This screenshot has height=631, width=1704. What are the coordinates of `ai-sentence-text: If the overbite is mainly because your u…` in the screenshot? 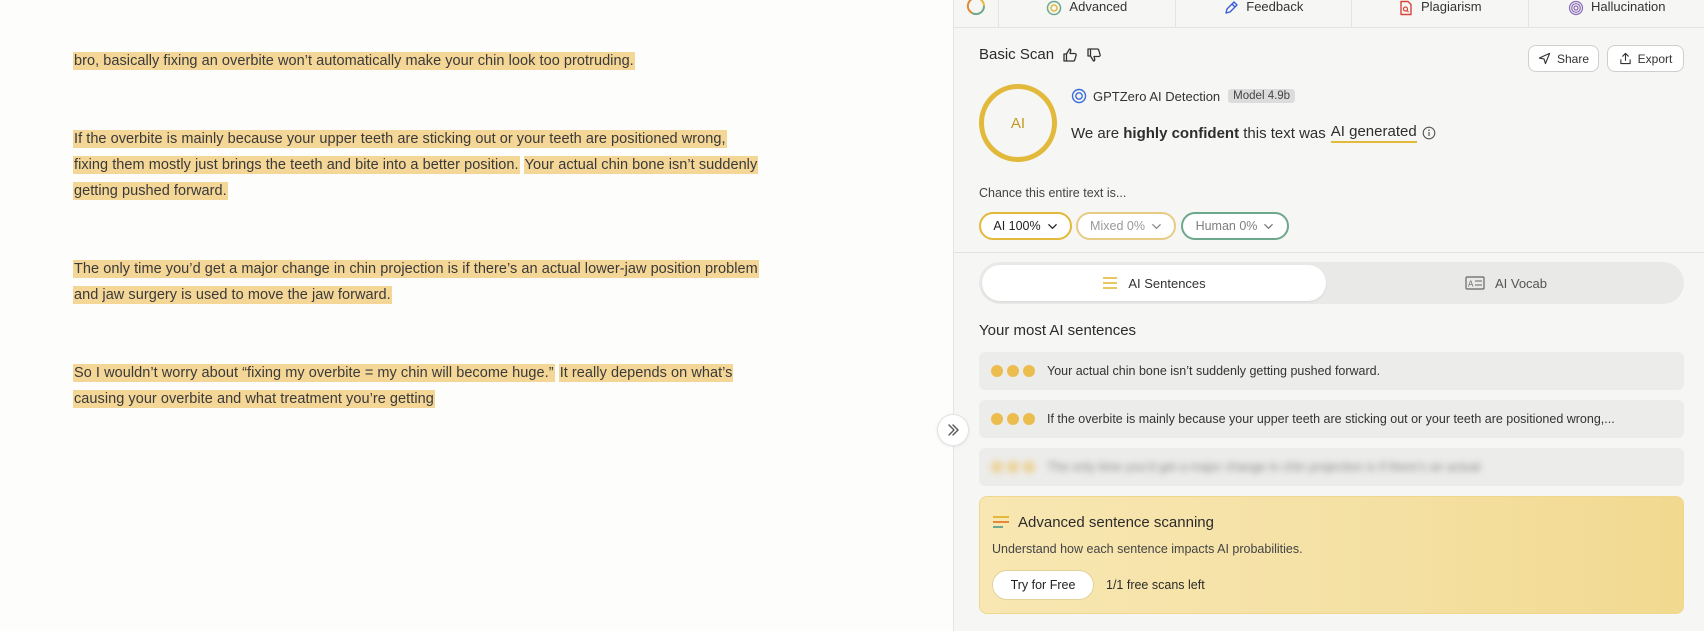 It's located at (1331, 419).